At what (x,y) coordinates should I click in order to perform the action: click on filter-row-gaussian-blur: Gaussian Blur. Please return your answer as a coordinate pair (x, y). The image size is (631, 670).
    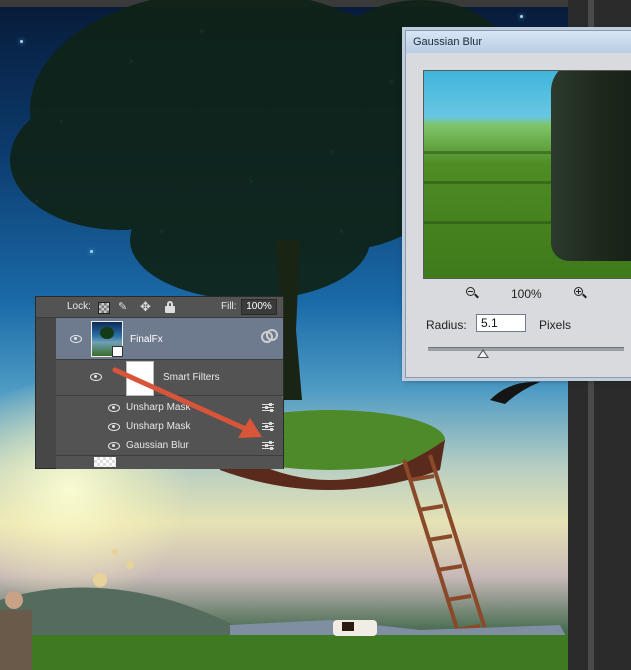
    Looking at the image, I should click on (169, 446).